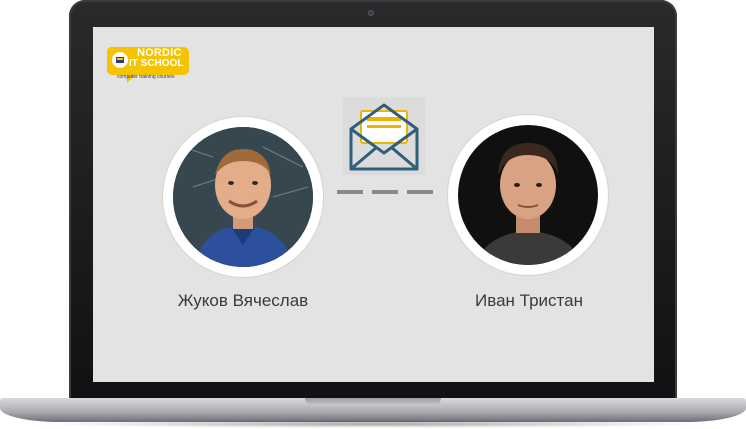  What do you see at coordinates (373, 424) in the screenshot?
I see `laptop-shadow` at bounding box center [373, 424].